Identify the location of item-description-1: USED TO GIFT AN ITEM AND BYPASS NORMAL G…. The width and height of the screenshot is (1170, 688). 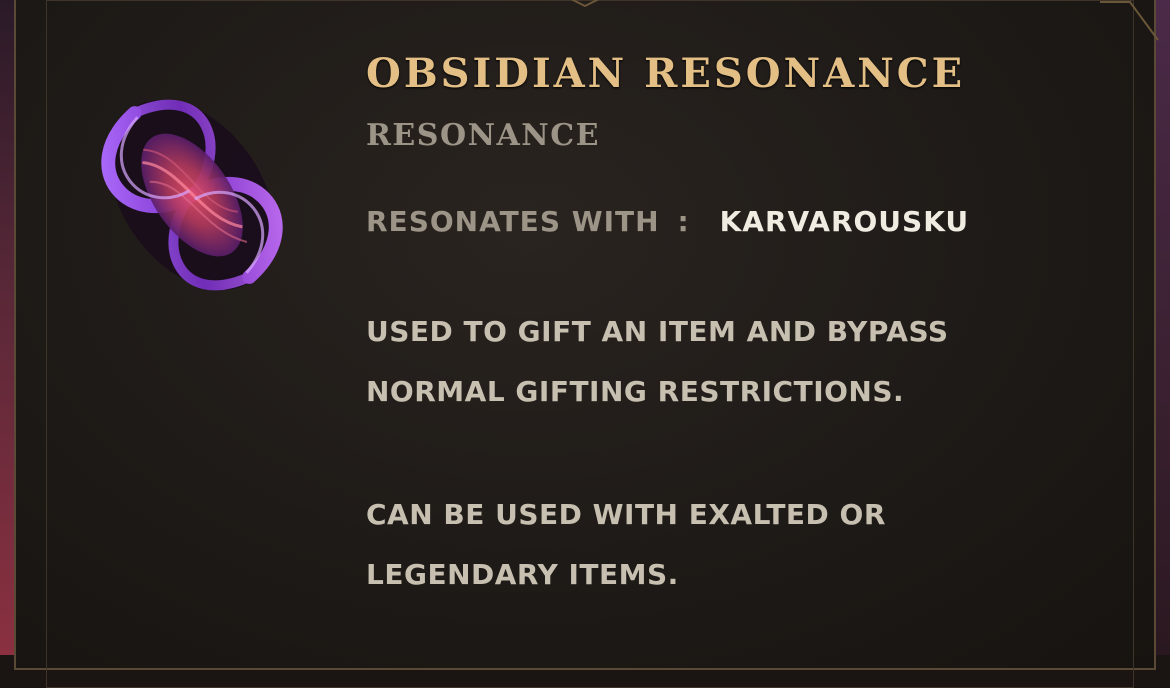
(657, 361).